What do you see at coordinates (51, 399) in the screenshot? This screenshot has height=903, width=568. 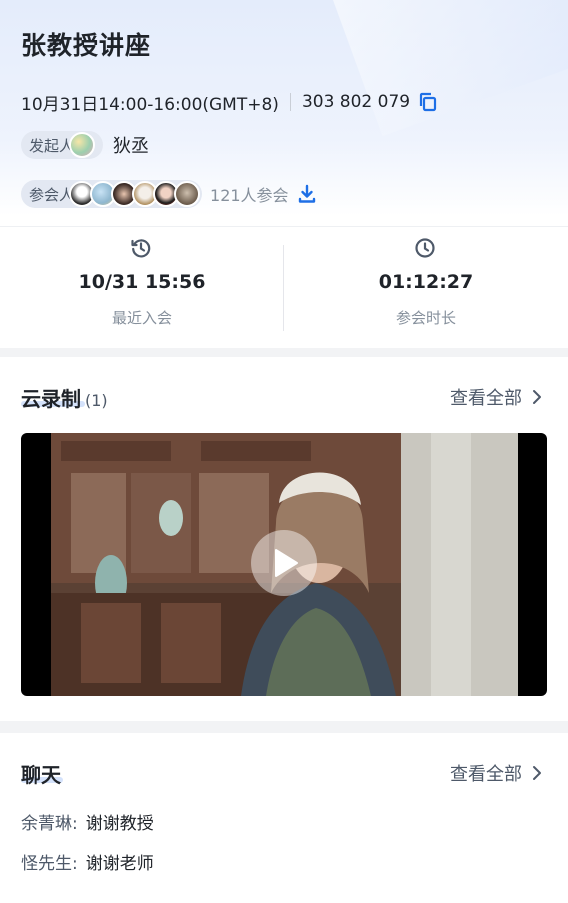 I see `recording-title-text: 云录制` at bounding box center [51, 399].